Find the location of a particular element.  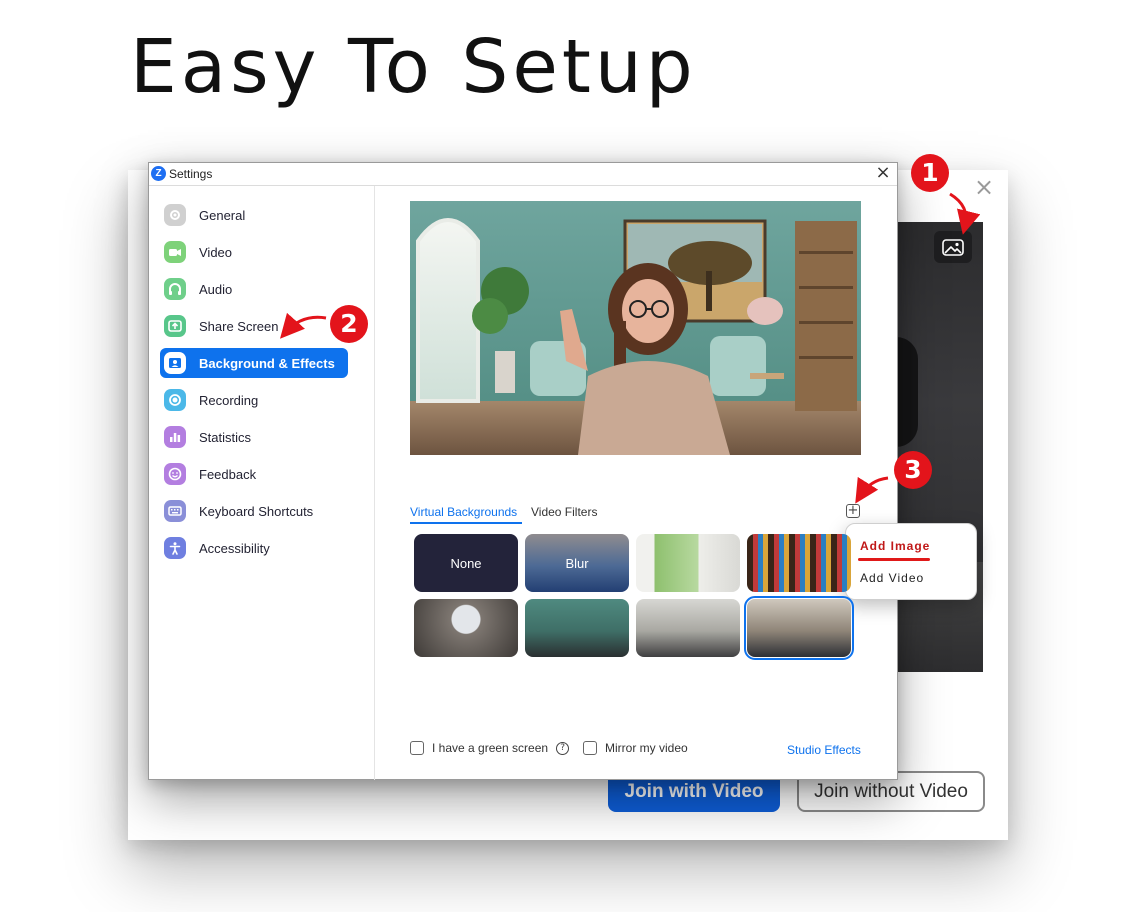

sidebar-item-share-screen: Share Screen is located at coordinates (254, 326).